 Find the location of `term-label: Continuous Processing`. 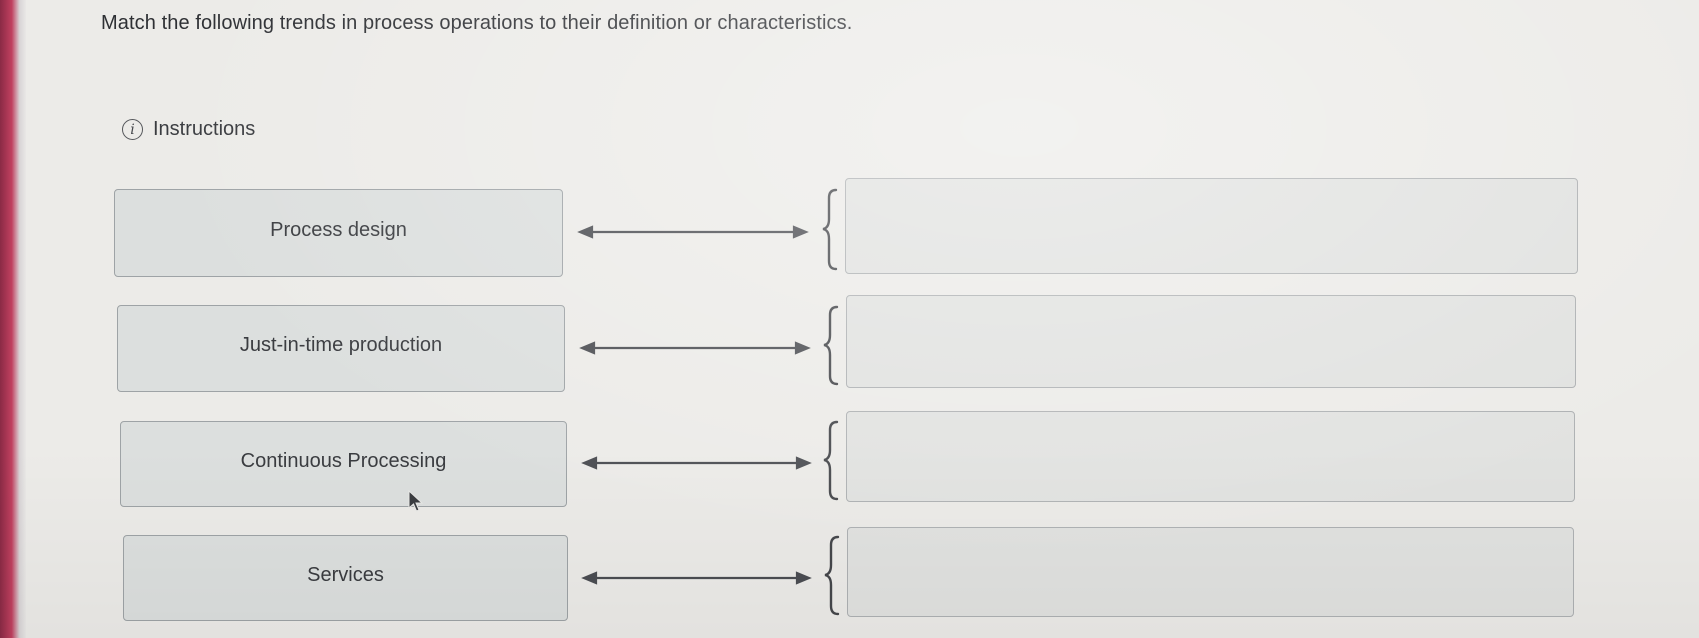

term-label: Continuous Processing is located at coordinates (343, 460).